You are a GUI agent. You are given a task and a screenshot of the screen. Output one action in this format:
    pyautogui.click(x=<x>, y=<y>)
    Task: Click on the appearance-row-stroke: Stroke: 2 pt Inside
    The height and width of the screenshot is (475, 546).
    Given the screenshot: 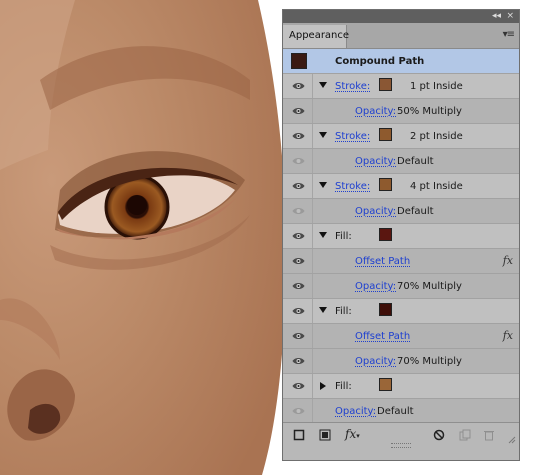 What is the action you would take?
    pyautogui.click(x=401, y=136)
    